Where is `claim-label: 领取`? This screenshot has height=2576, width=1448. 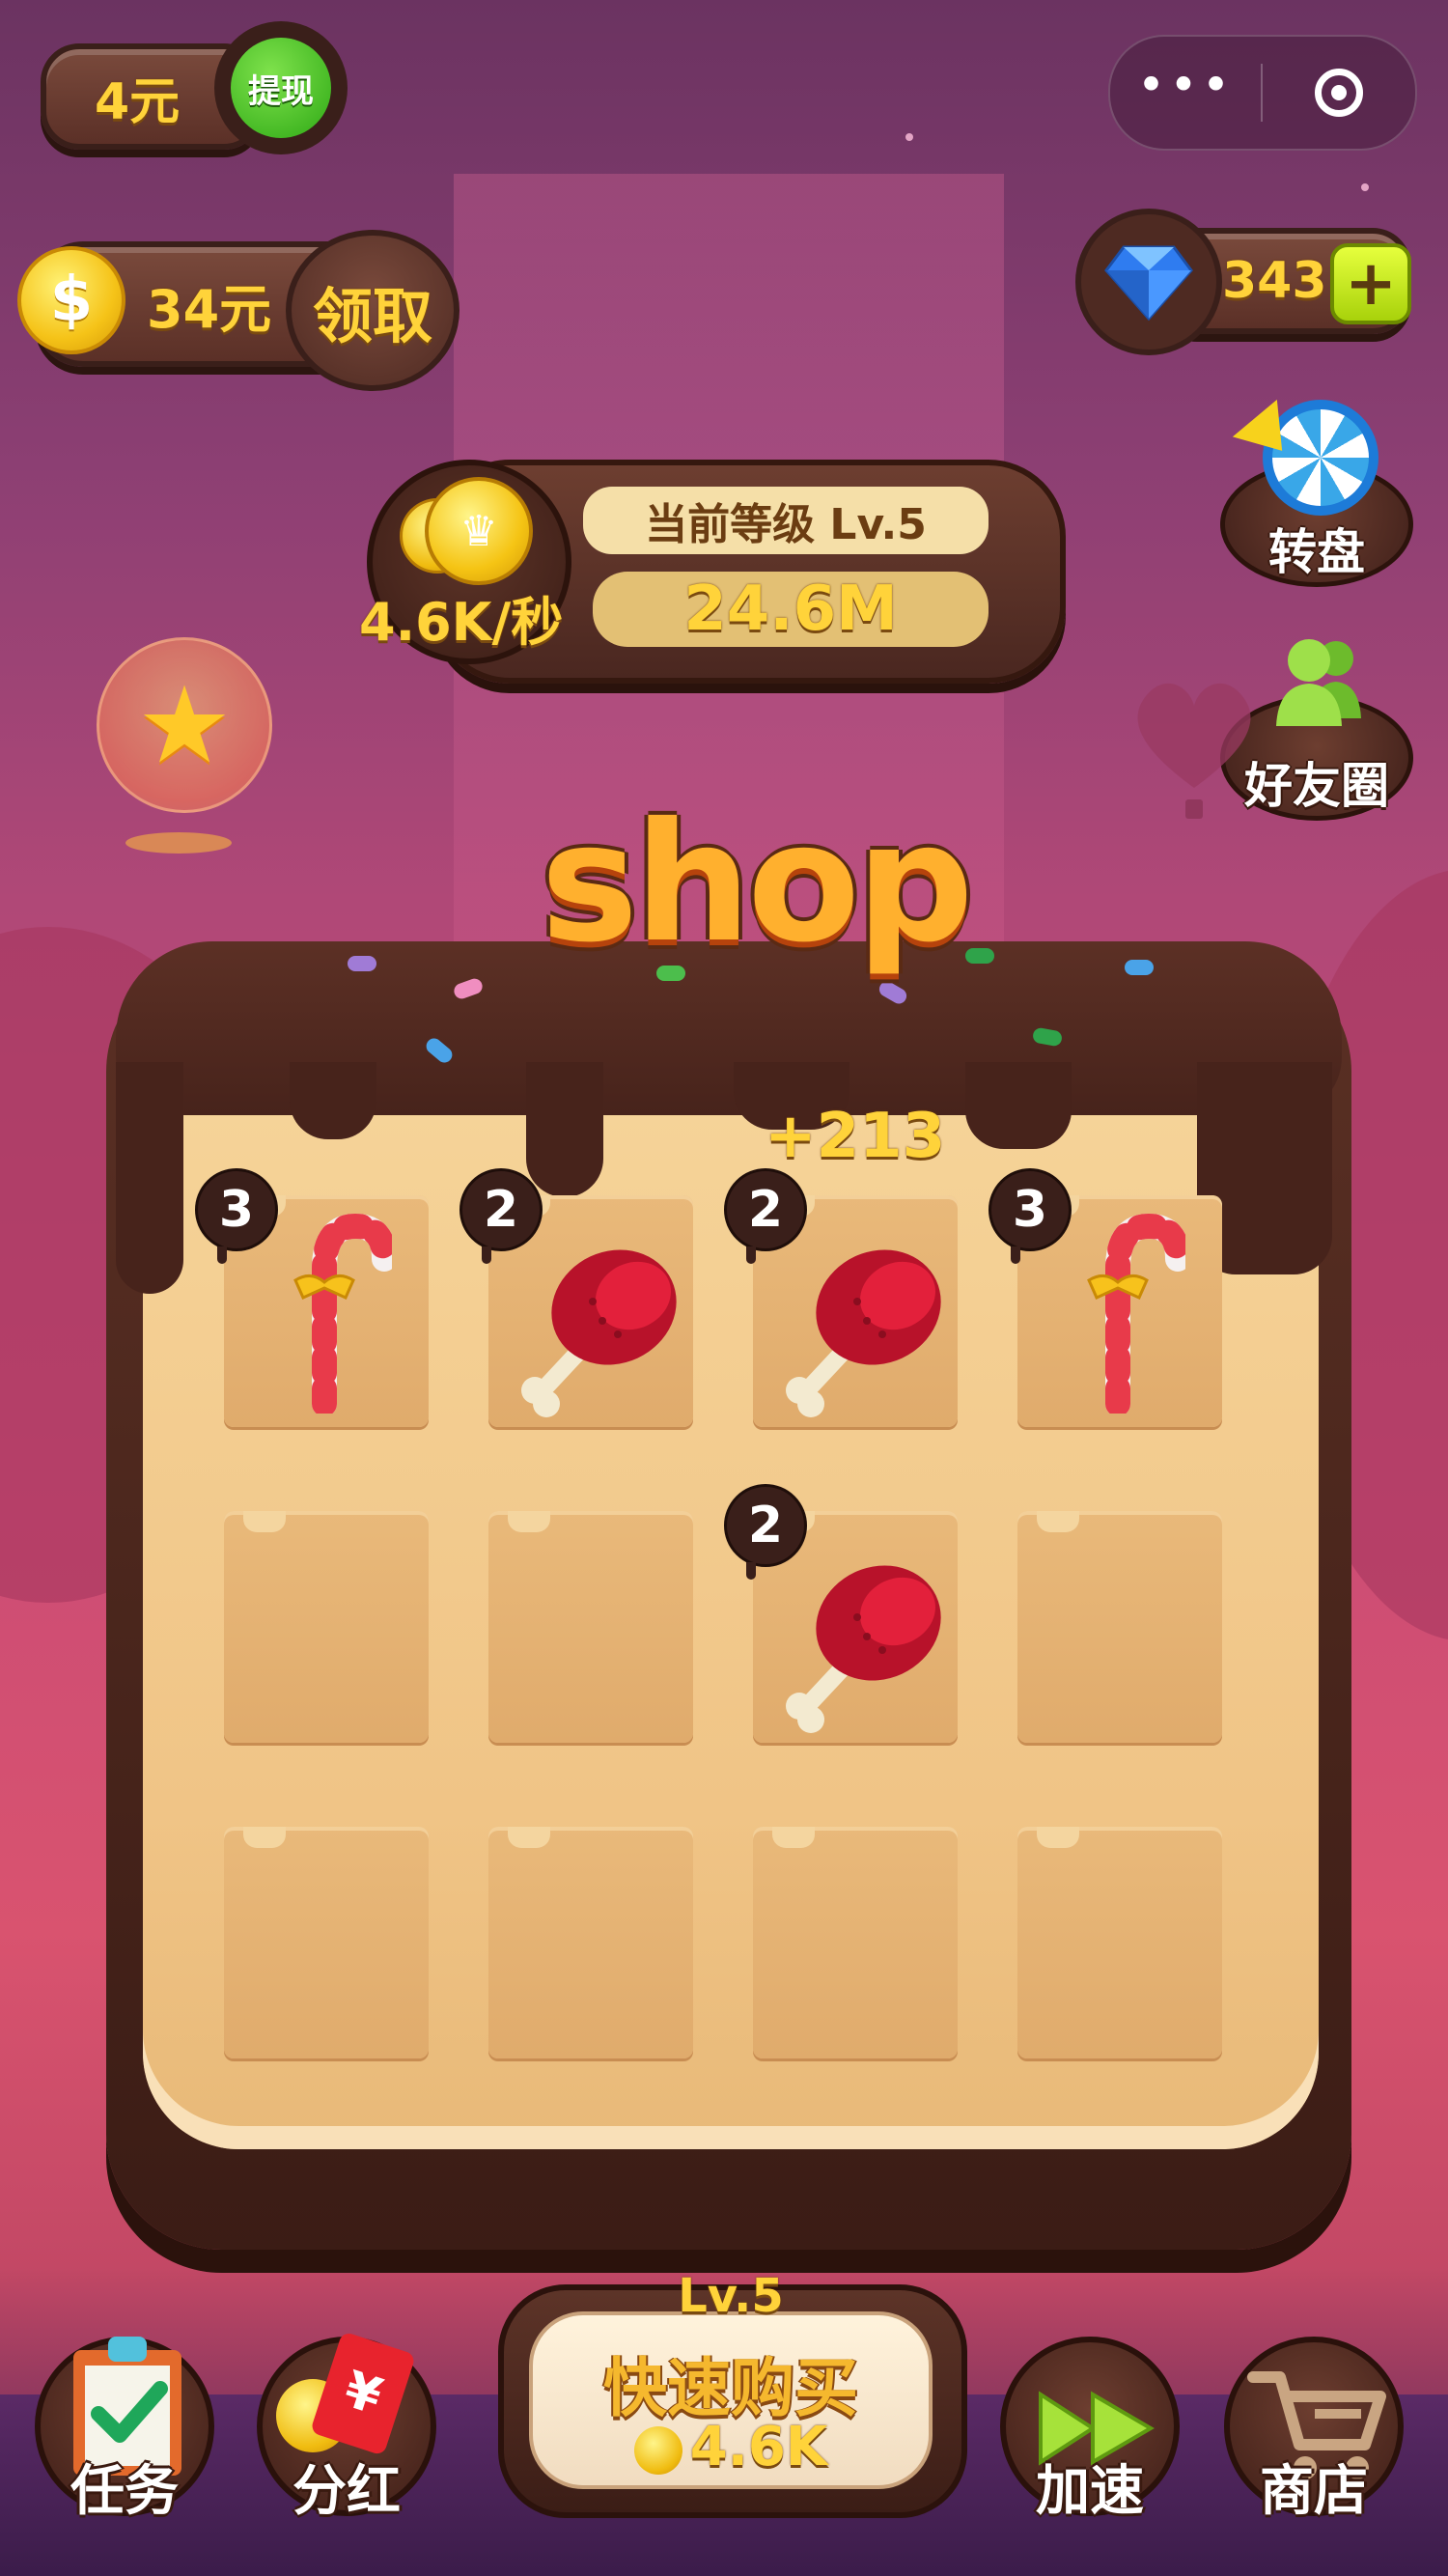
claim-label: 领取 is located at coordinates (372, 316).